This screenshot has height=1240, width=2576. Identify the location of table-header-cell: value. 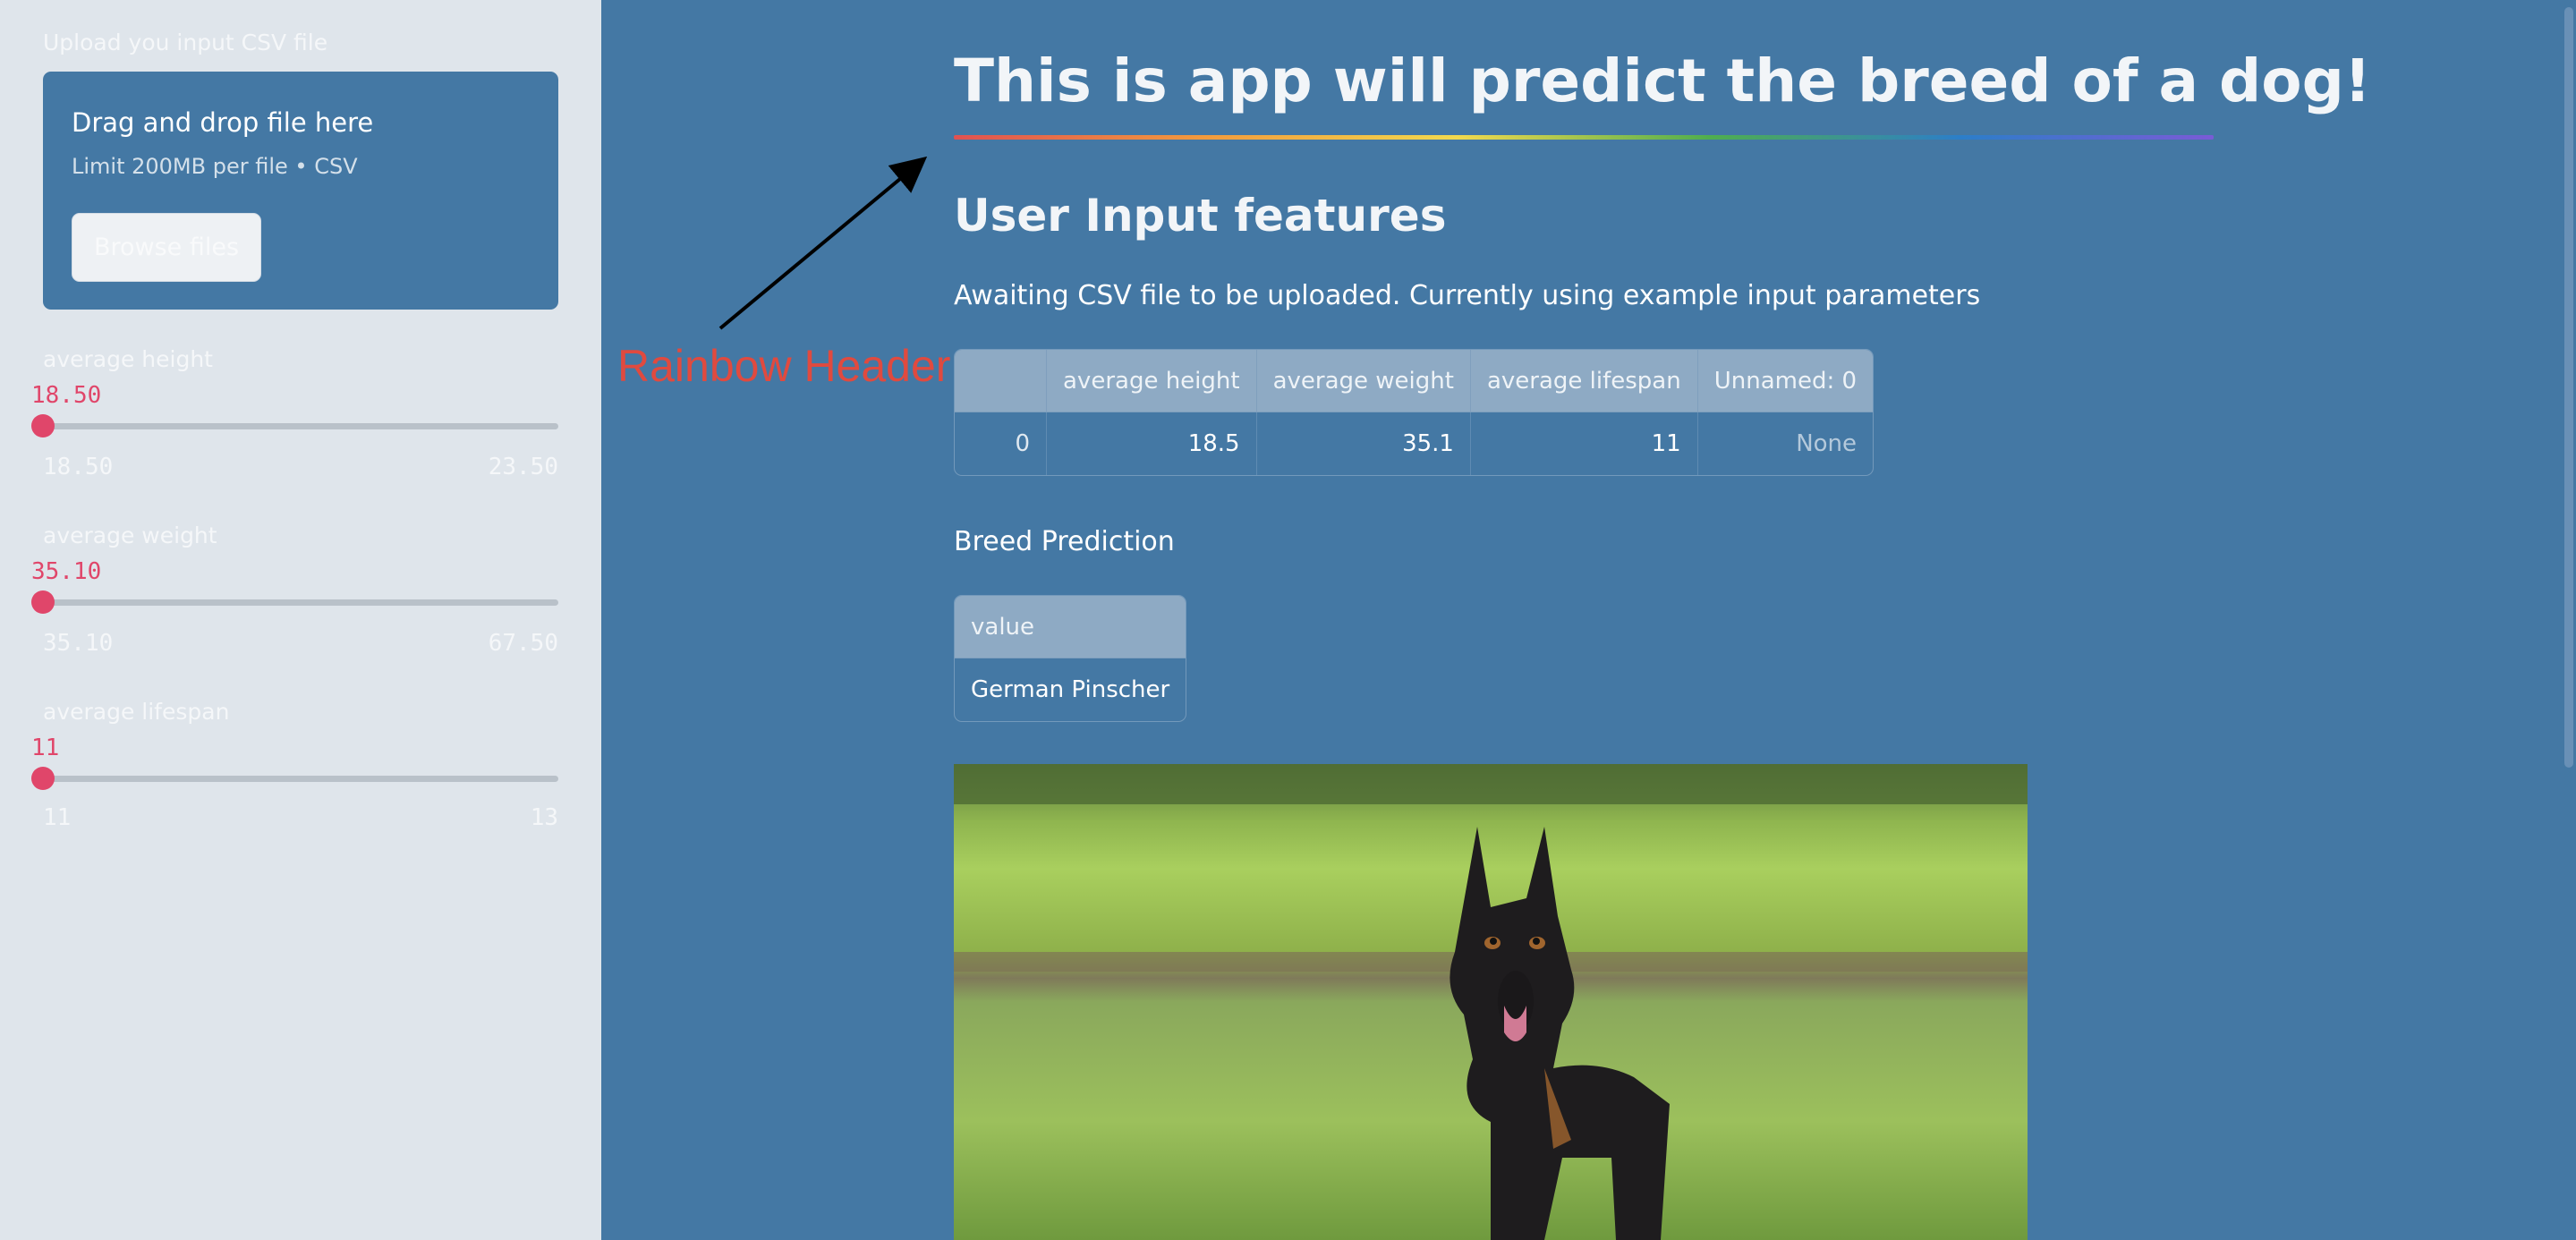
(1070, 627).